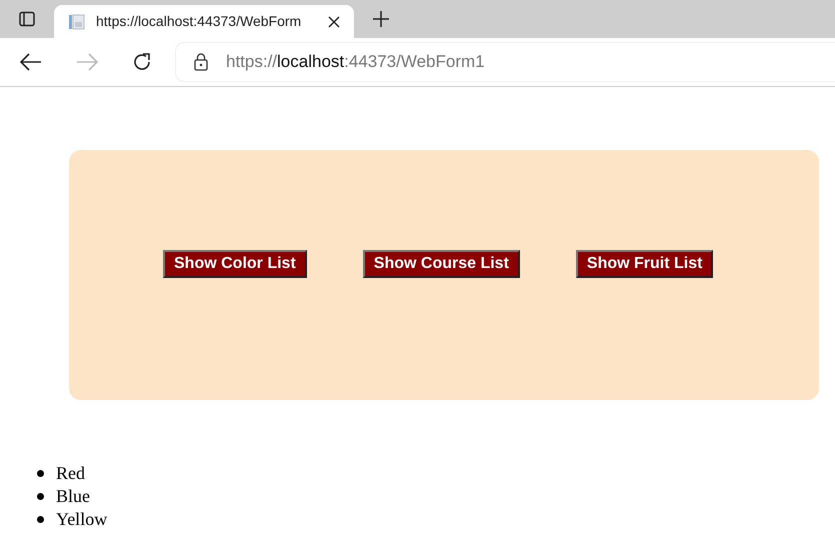 The width and height of the screenshot is (835, 540). Describe the element at coordinates (645, 264) in the screenshot. I see `show-list-button: Show Fruit List` at that location.